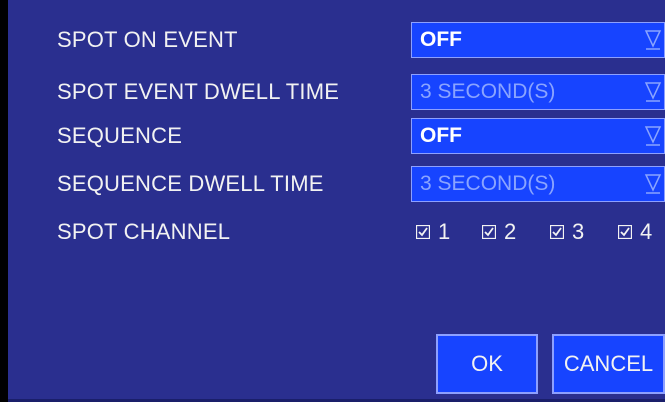 The image size is (665, 402). What do you see at coordinates (144, 231) in the screenshot?
I see `spot-channel-label: SPOT CHANNEL` at bounding box center [144, 231].